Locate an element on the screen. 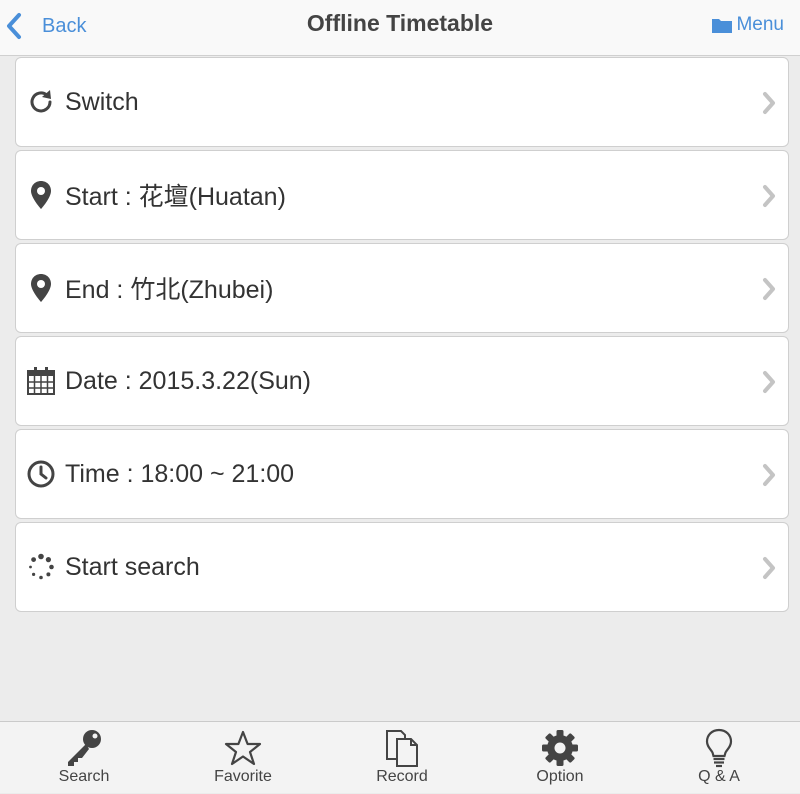 The image size is (800, 794). header-bar: Back Offline Timetable Menu is located at coordinates (400, 28).